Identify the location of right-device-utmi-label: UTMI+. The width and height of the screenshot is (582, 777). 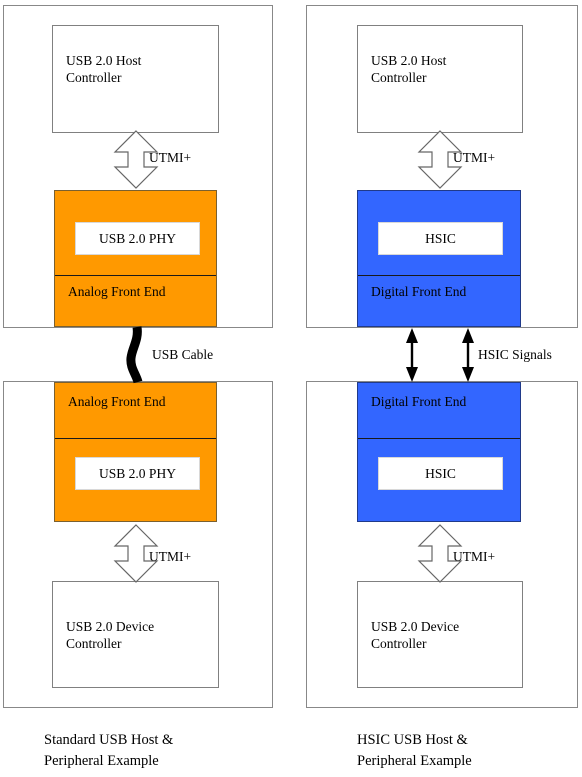
(474, 556).